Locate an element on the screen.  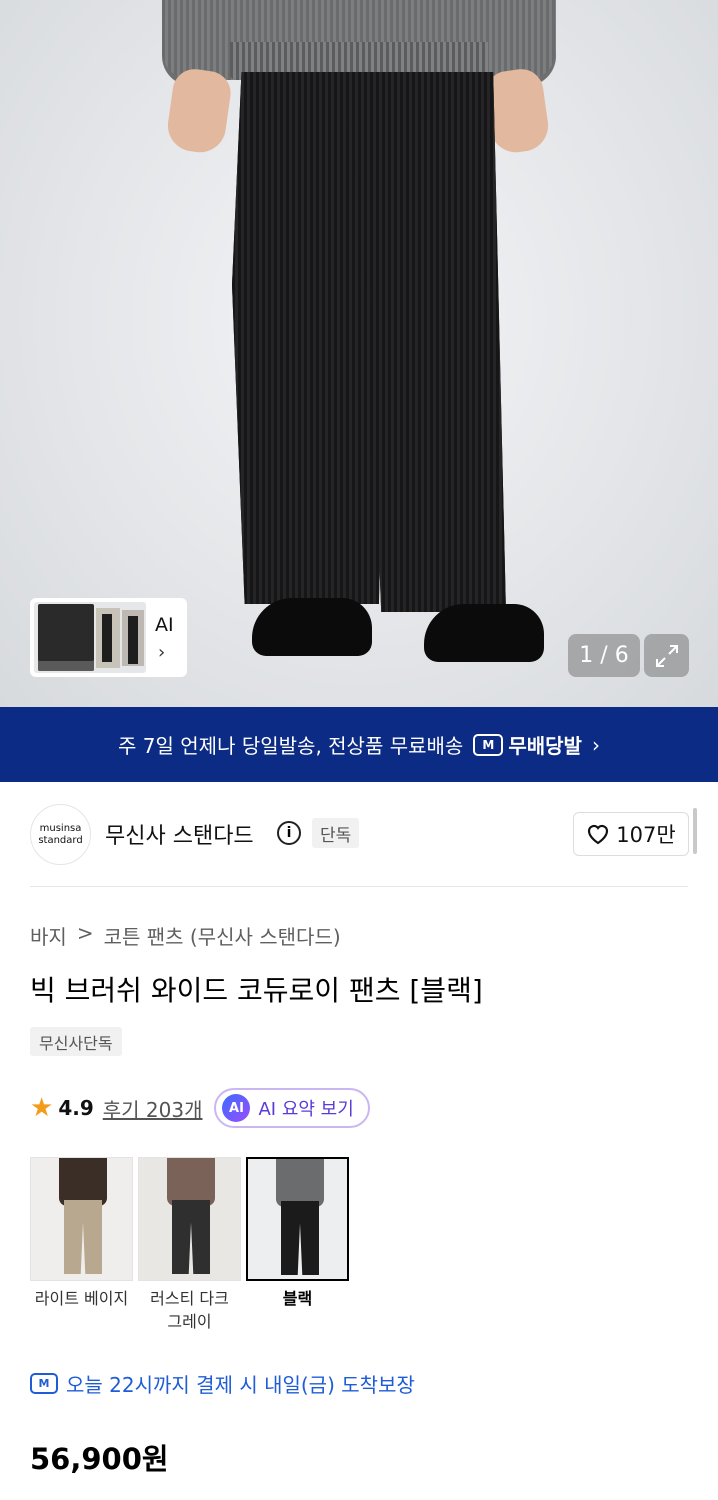
model-sweater is located at coordinates (359, 40).